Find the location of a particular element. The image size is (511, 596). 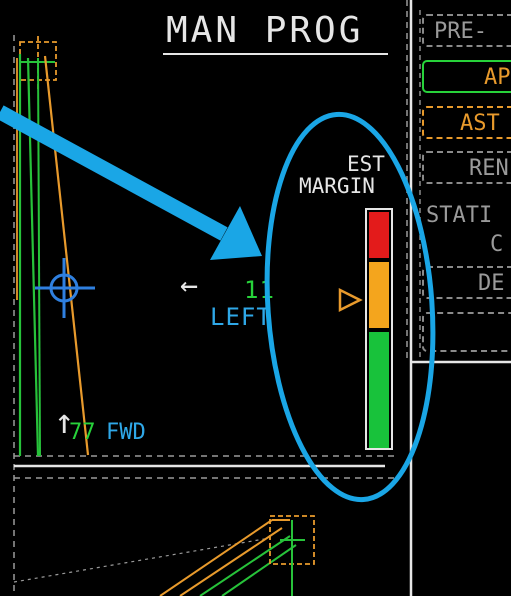

menu-item-empty is located at coordinates (466, 332).